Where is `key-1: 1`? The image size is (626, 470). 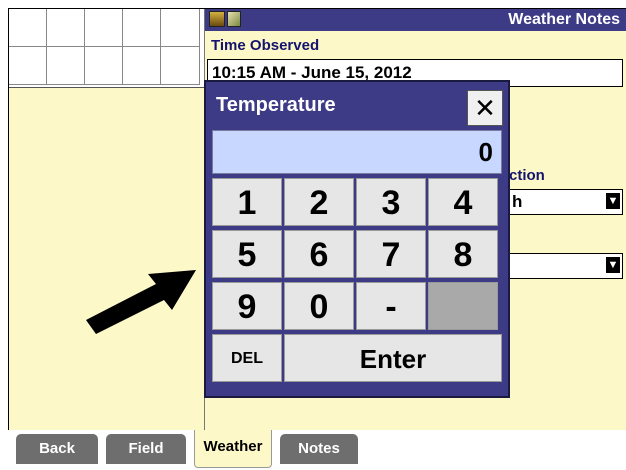 key-1: 1 is located at coordinates (247, 202).